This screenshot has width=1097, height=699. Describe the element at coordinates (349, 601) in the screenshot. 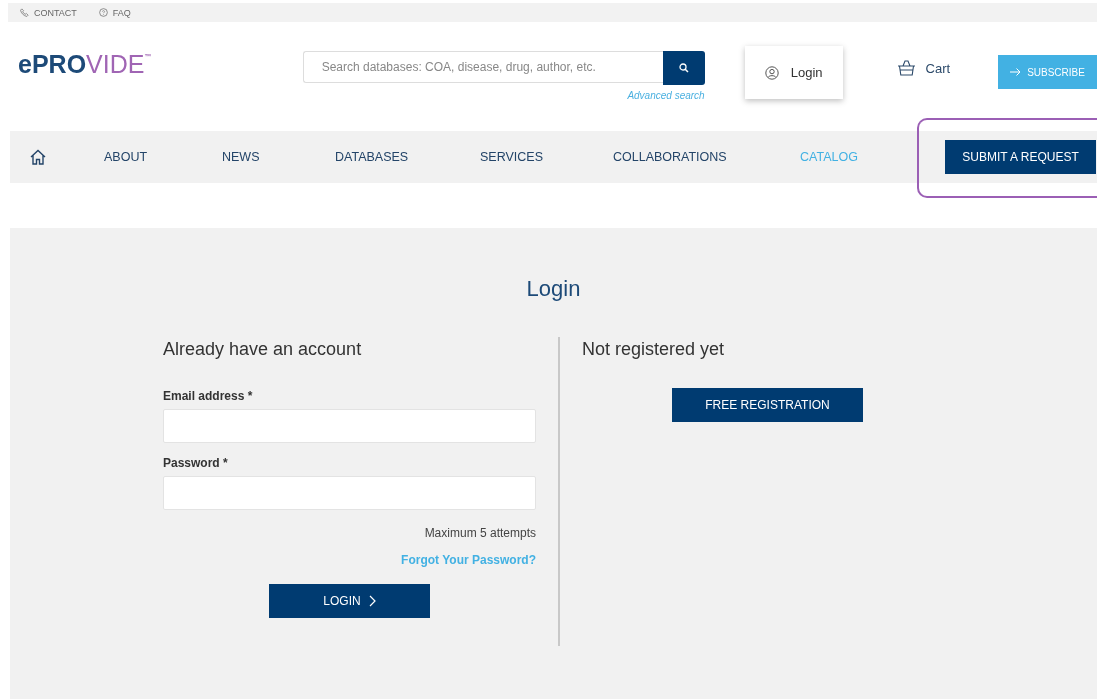

I see `login-submit-button: LOGIN` at that location.